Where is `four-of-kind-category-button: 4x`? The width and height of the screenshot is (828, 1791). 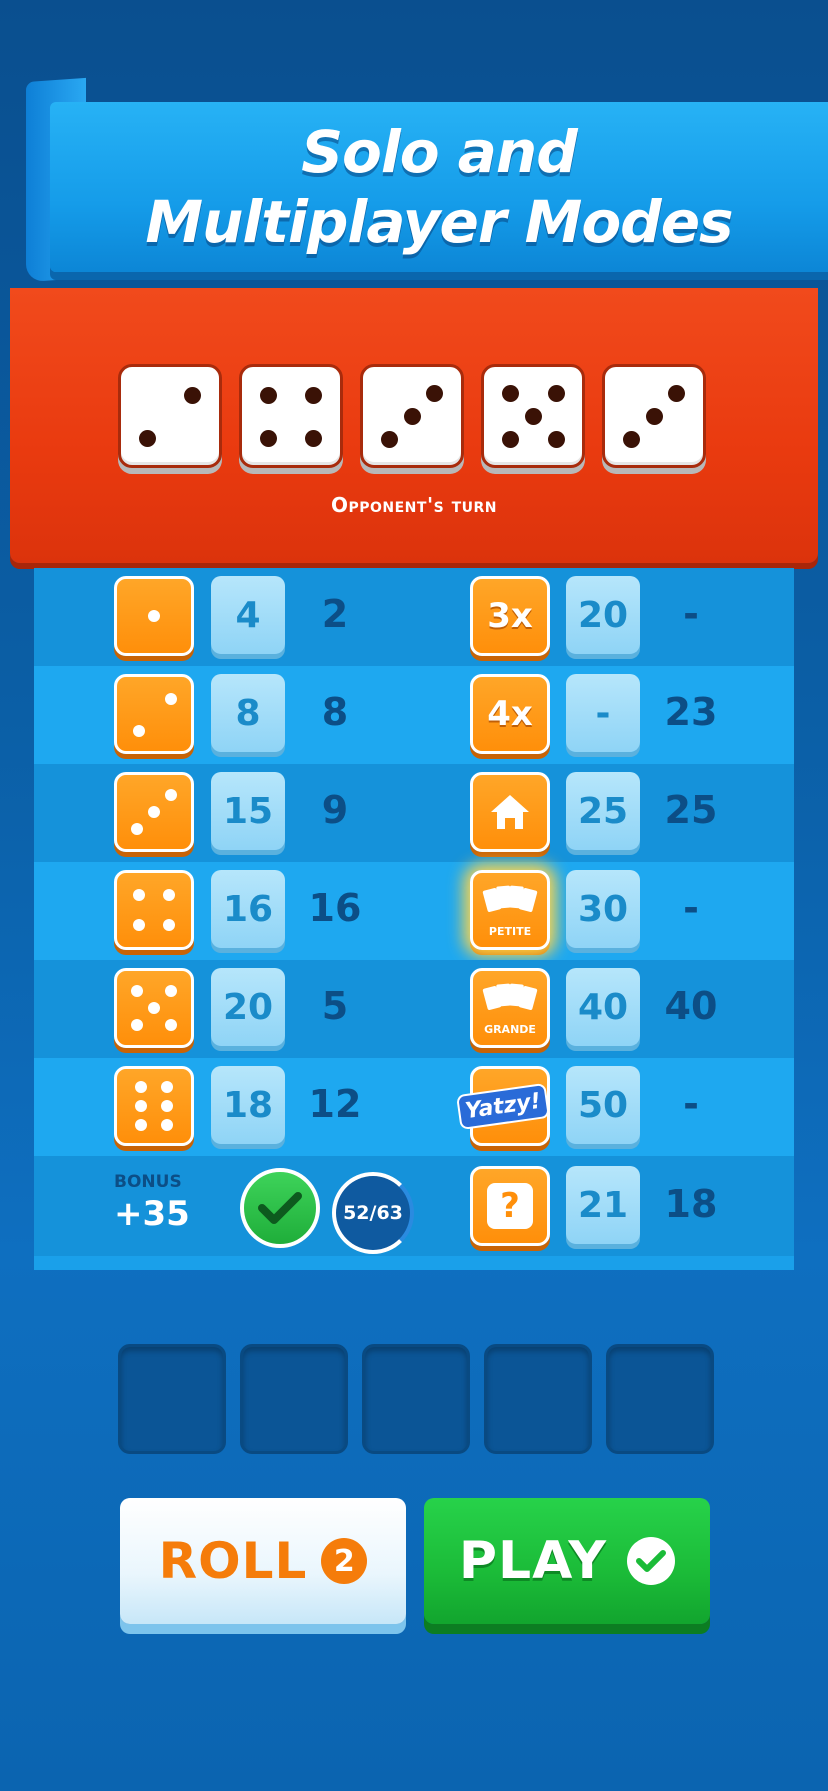 four-of-kind-category-button: 4x is located at coordinates (510, 714).